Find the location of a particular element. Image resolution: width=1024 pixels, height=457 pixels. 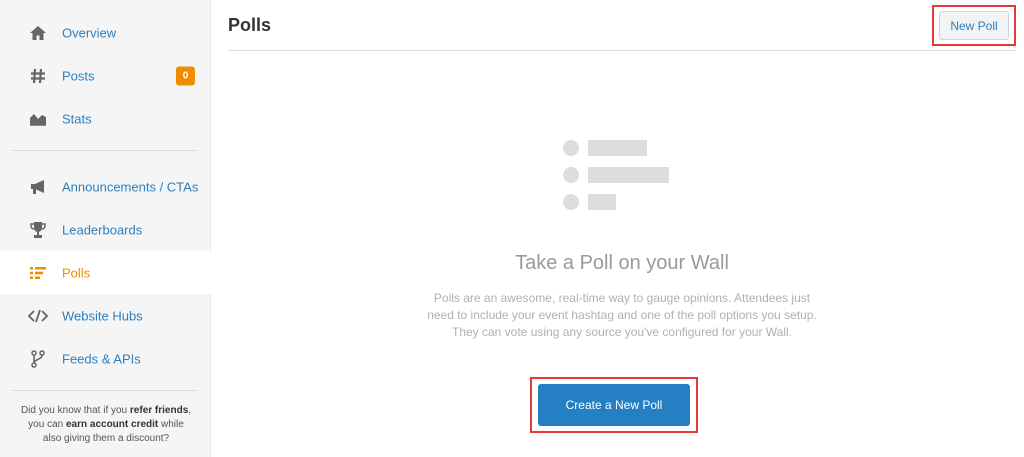

sidebar-item-label: Announcements / CTAs is located at coordinates (130, 186).